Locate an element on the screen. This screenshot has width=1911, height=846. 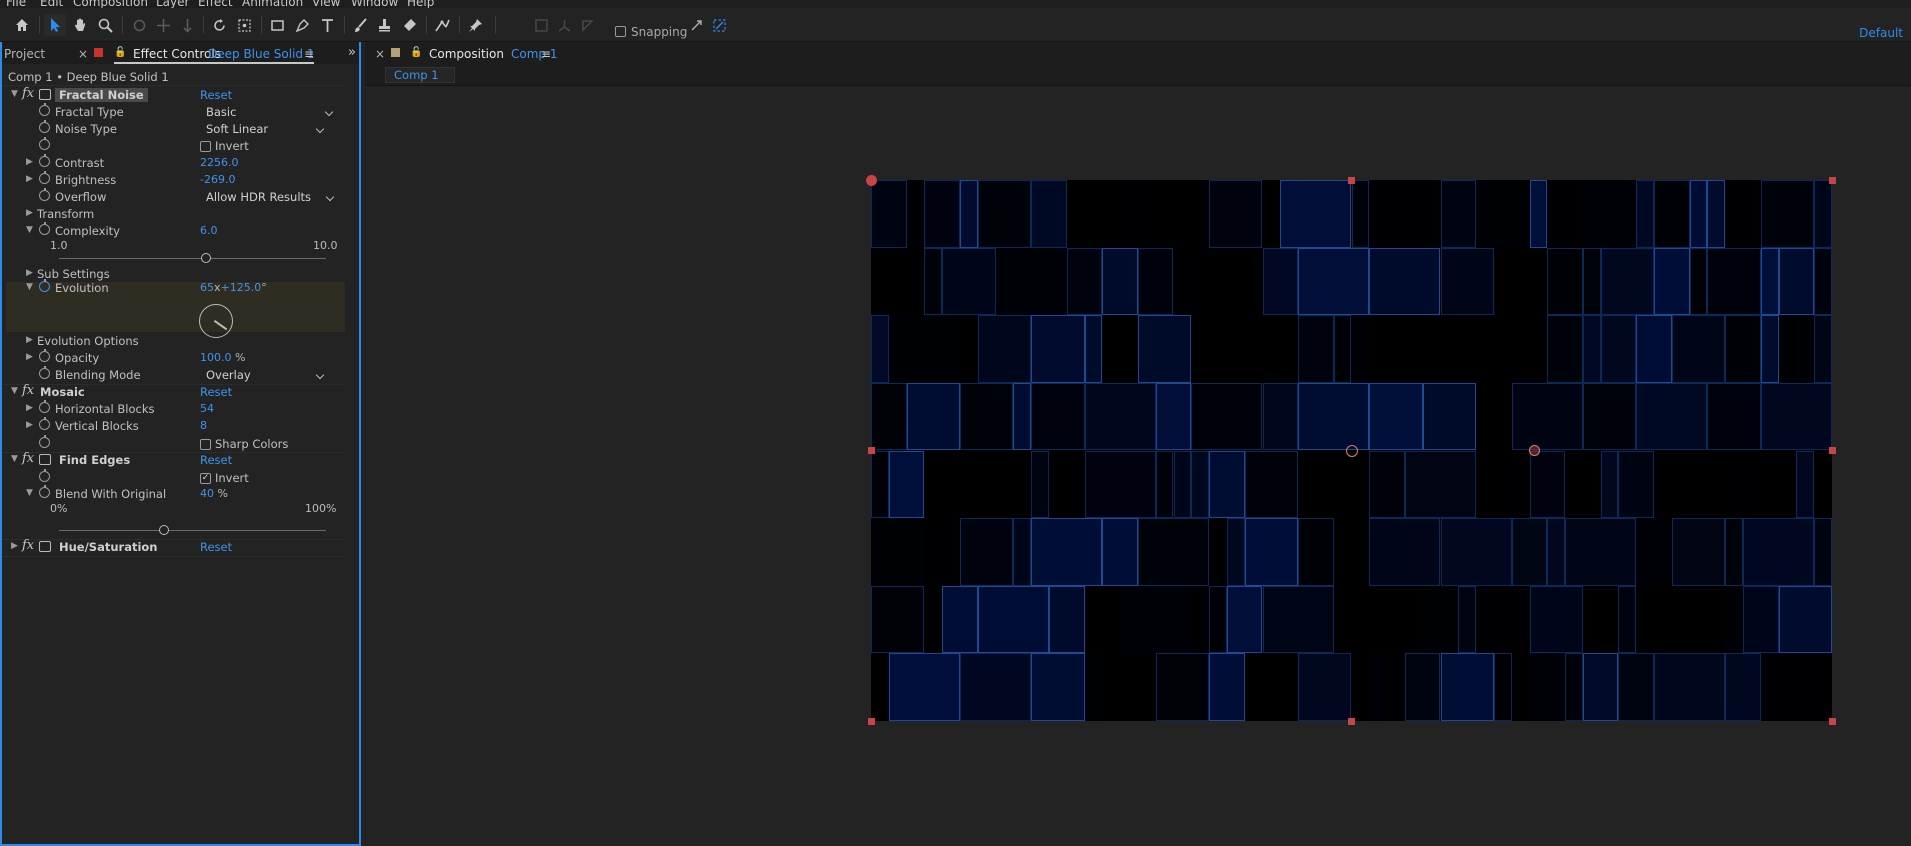
pan-behind-icon is located at coordinates (244, 25).